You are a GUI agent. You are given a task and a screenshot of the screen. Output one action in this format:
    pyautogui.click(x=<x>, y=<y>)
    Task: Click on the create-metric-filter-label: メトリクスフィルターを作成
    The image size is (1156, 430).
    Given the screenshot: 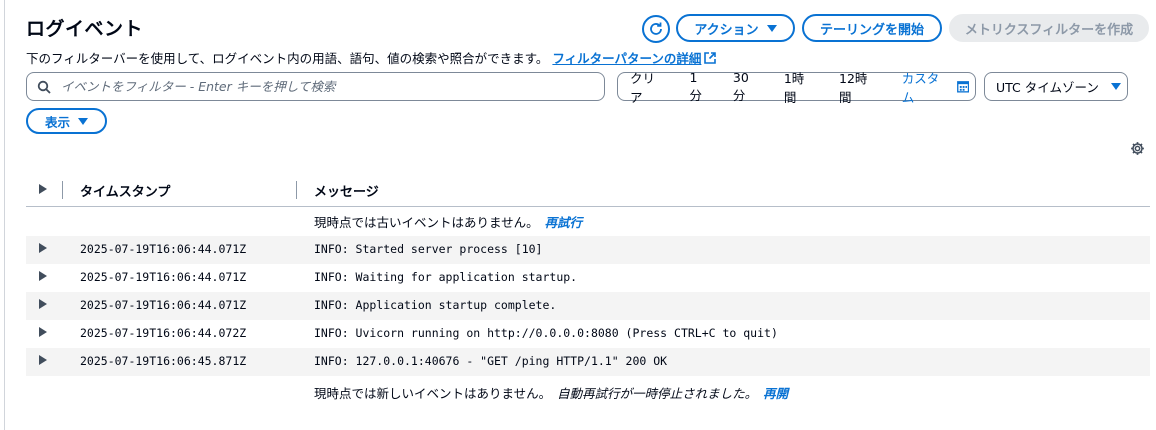 What is the action you would take?
    pyautogui.click(x=1049, y=30)
    